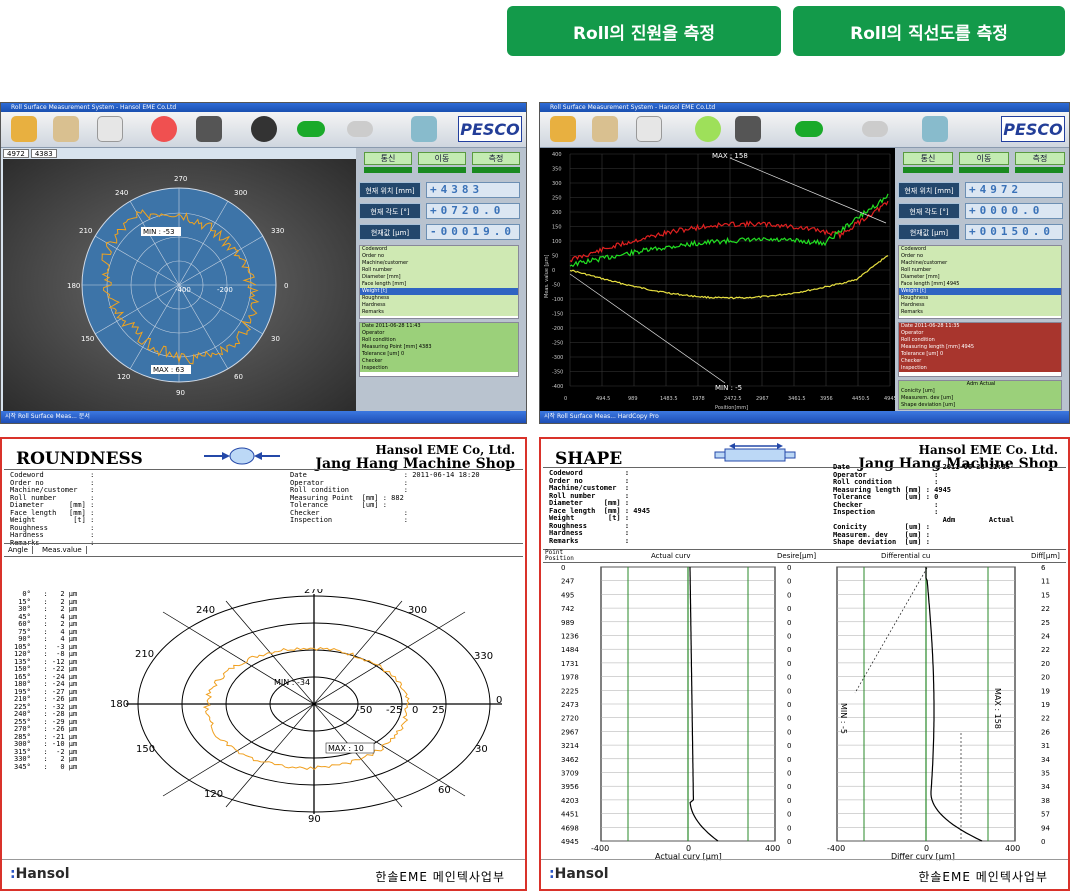 Image resolution: width=1070 pixels, height=893 pixels. I want to click on svg-text: -50, so click(364, 710).